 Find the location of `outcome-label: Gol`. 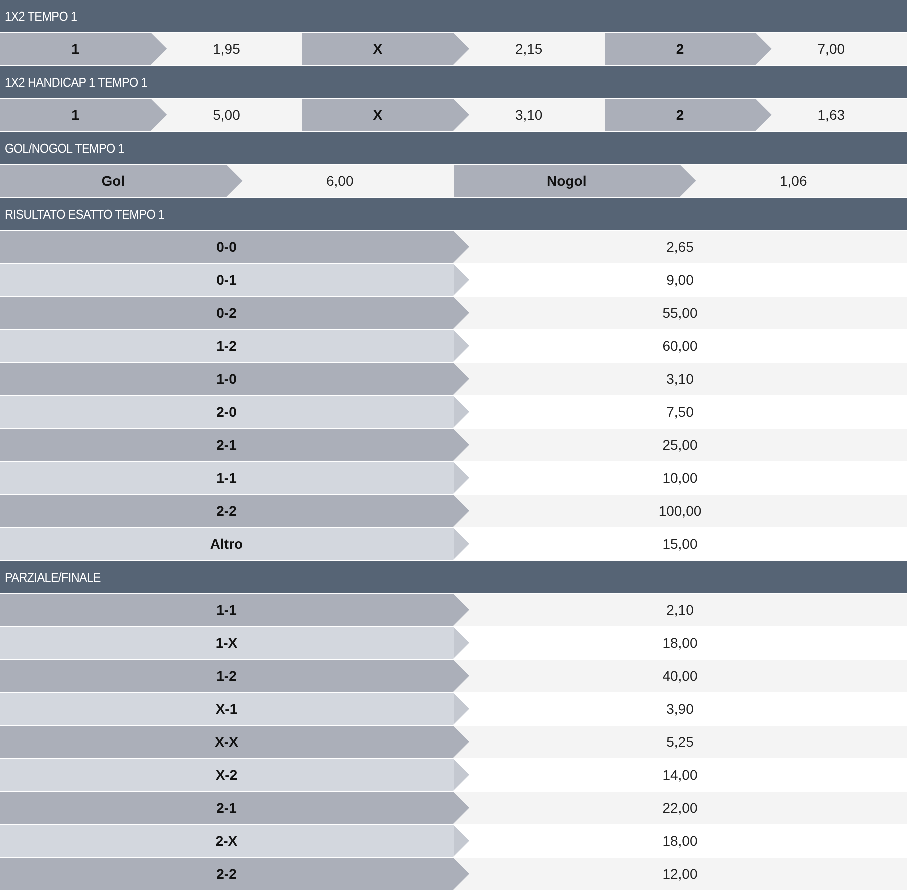

outcome-label: Gol is located at coordinates (121, 181).